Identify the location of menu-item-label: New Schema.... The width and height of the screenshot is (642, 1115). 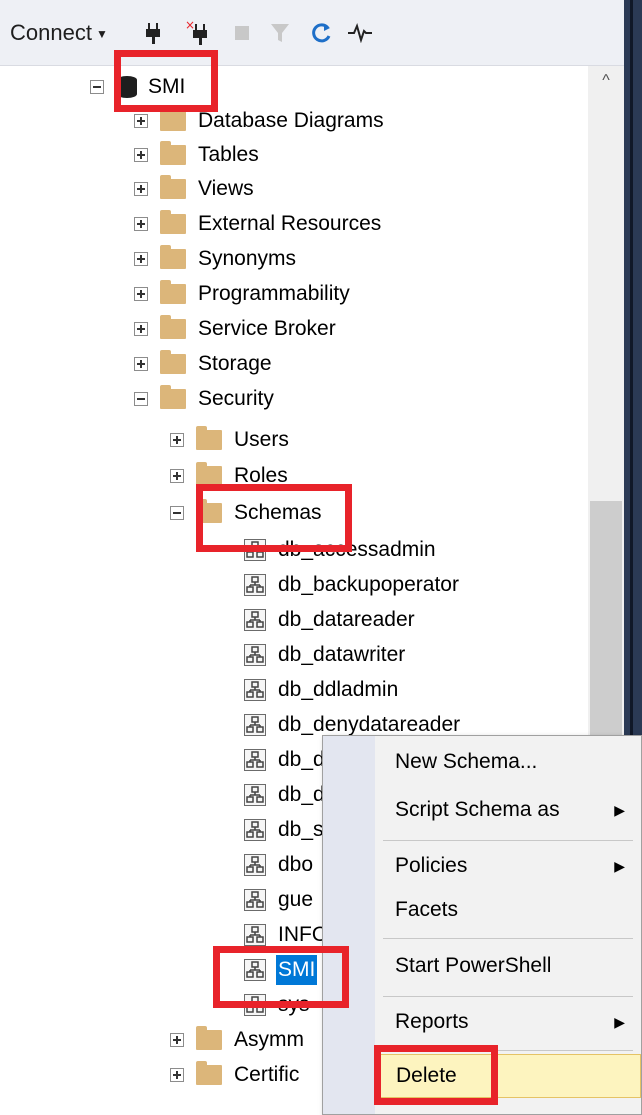
(466, 761).